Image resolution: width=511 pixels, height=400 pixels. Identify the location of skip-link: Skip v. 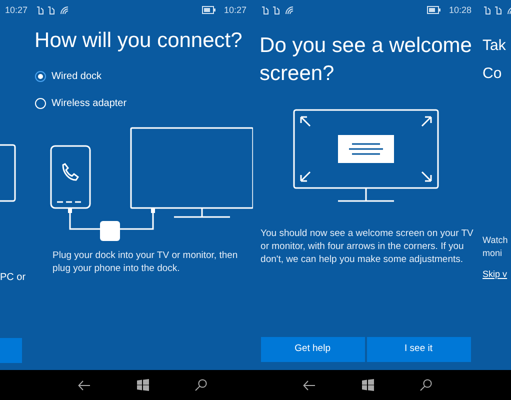
(496, 275).